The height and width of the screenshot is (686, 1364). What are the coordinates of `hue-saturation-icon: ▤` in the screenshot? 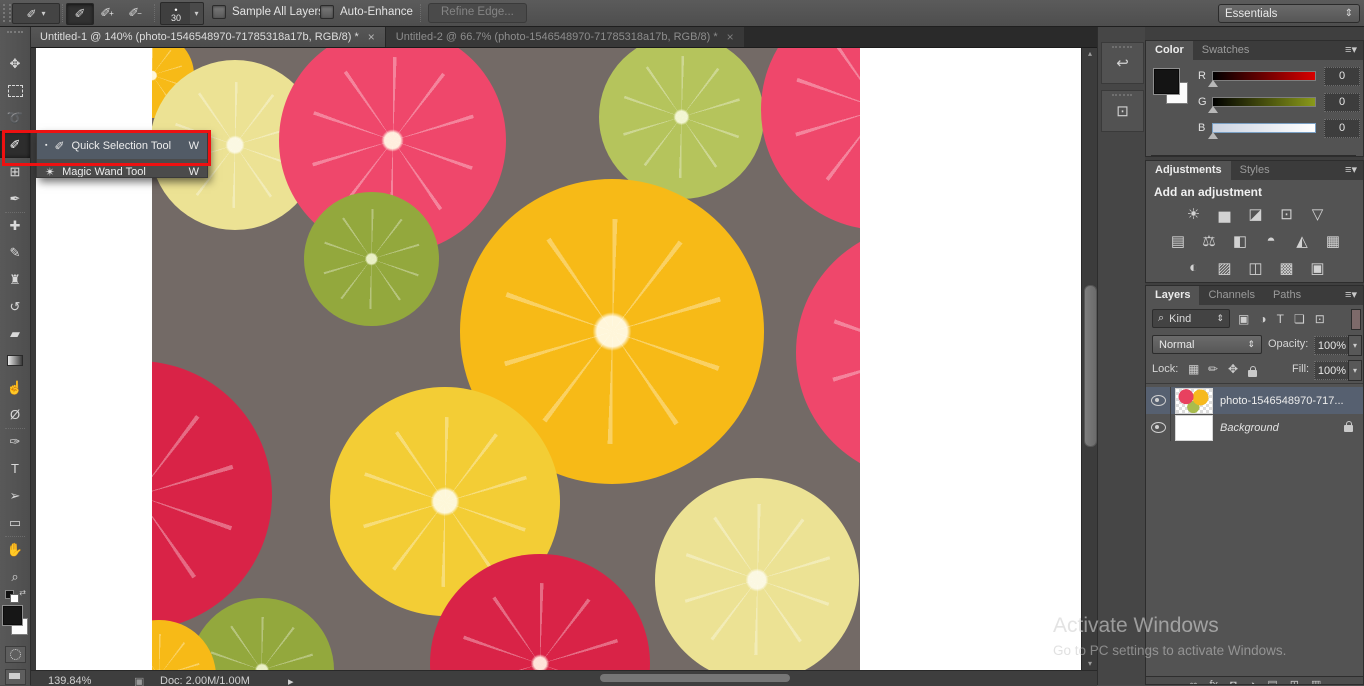 It's located at (1178, 241).